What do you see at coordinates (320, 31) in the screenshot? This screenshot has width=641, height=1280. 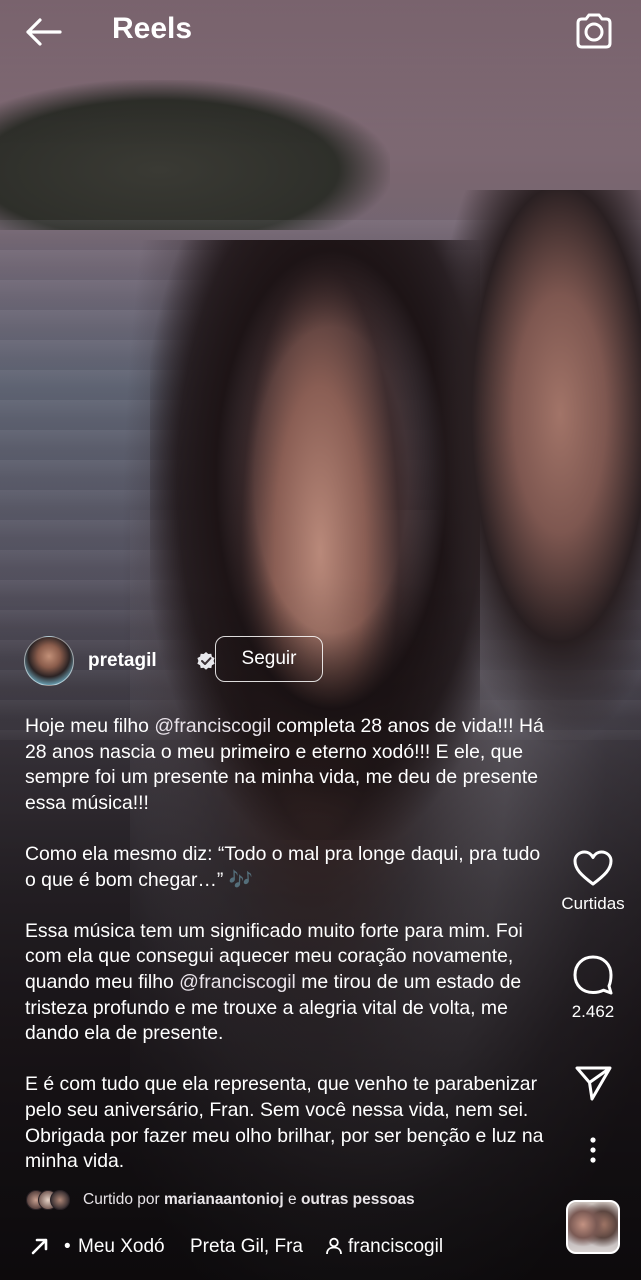 I see `top-bar: Reels` at bounding box center [320, 31].